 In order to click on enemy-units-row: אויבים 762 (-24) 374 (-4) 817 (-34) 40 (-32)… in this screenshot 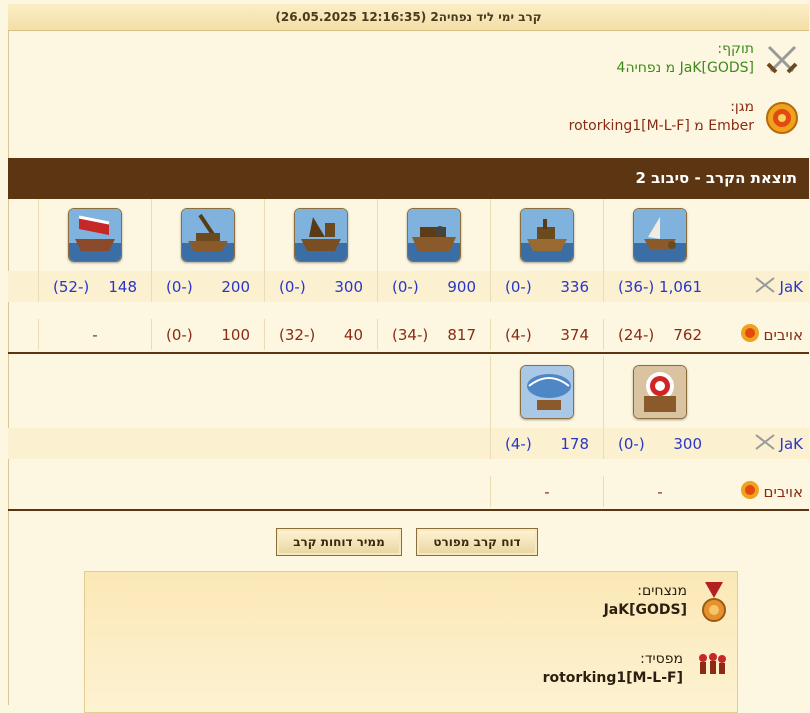, I will do `click(408, 334)`.